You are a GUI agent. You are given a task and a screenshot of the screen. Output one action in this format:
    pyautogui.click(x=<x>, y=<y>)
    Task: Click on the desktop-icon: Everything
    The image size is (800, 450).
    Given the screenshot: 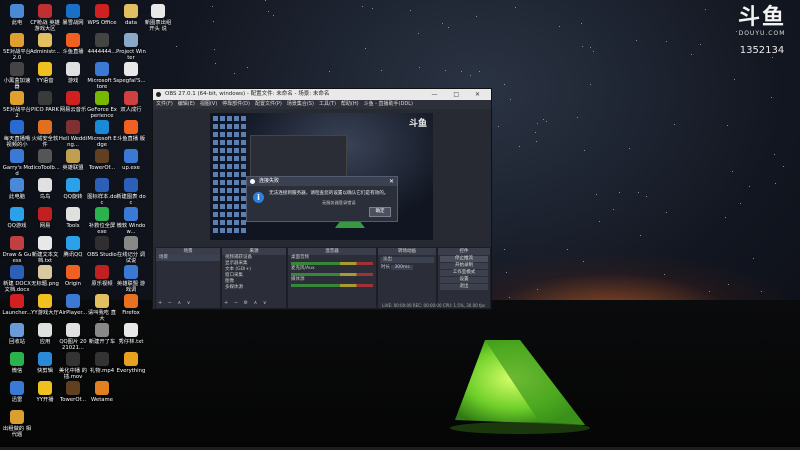 What is the action you would take?
    pyautogui.click(x=131, y=368)
    